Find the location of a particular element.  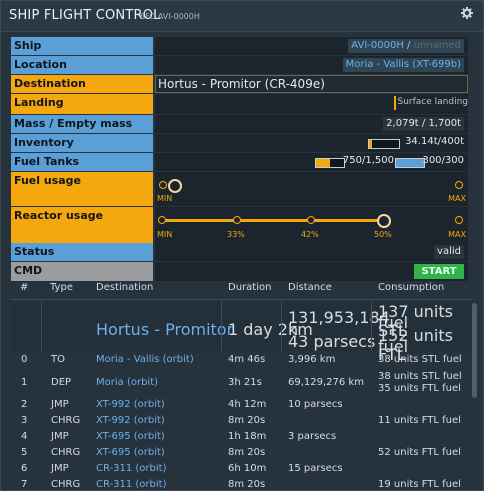

reactor-50-label: 50% is located at coordinates (383, 234).